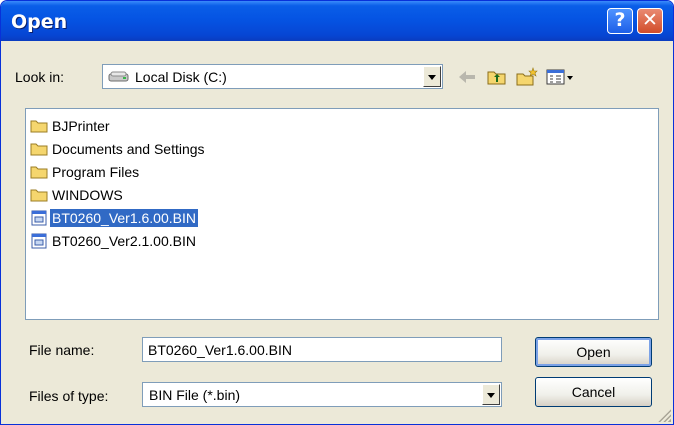  I want to click on open-button: Open, so click(593, 352).